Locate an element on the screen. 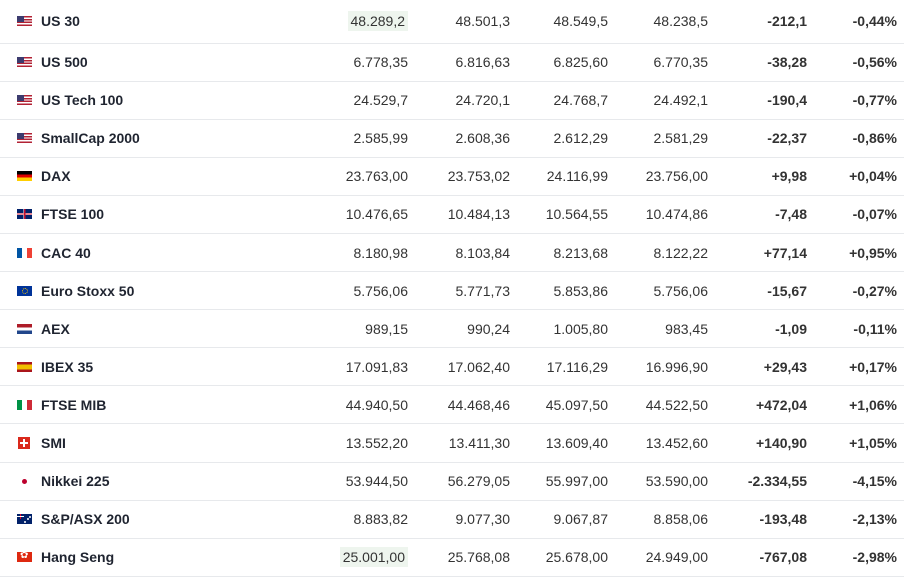 The width and height of the screenshot is (904, 577). index-name-cell: DAX is located at coordinates (153, 176).